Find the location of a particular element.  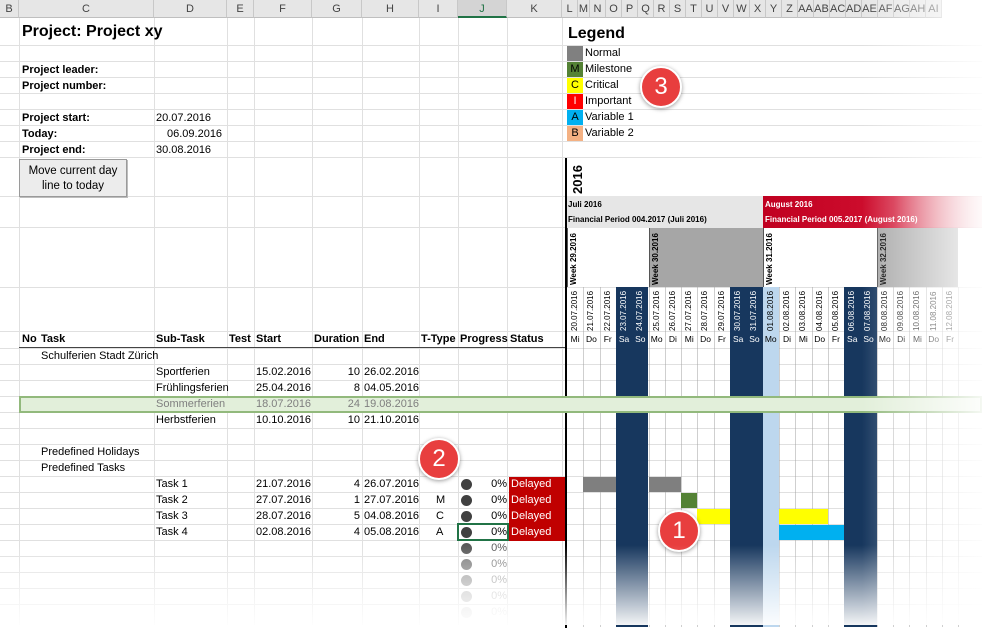

holiday-name: Frühlingsferien is located at coordinates (192, 388).